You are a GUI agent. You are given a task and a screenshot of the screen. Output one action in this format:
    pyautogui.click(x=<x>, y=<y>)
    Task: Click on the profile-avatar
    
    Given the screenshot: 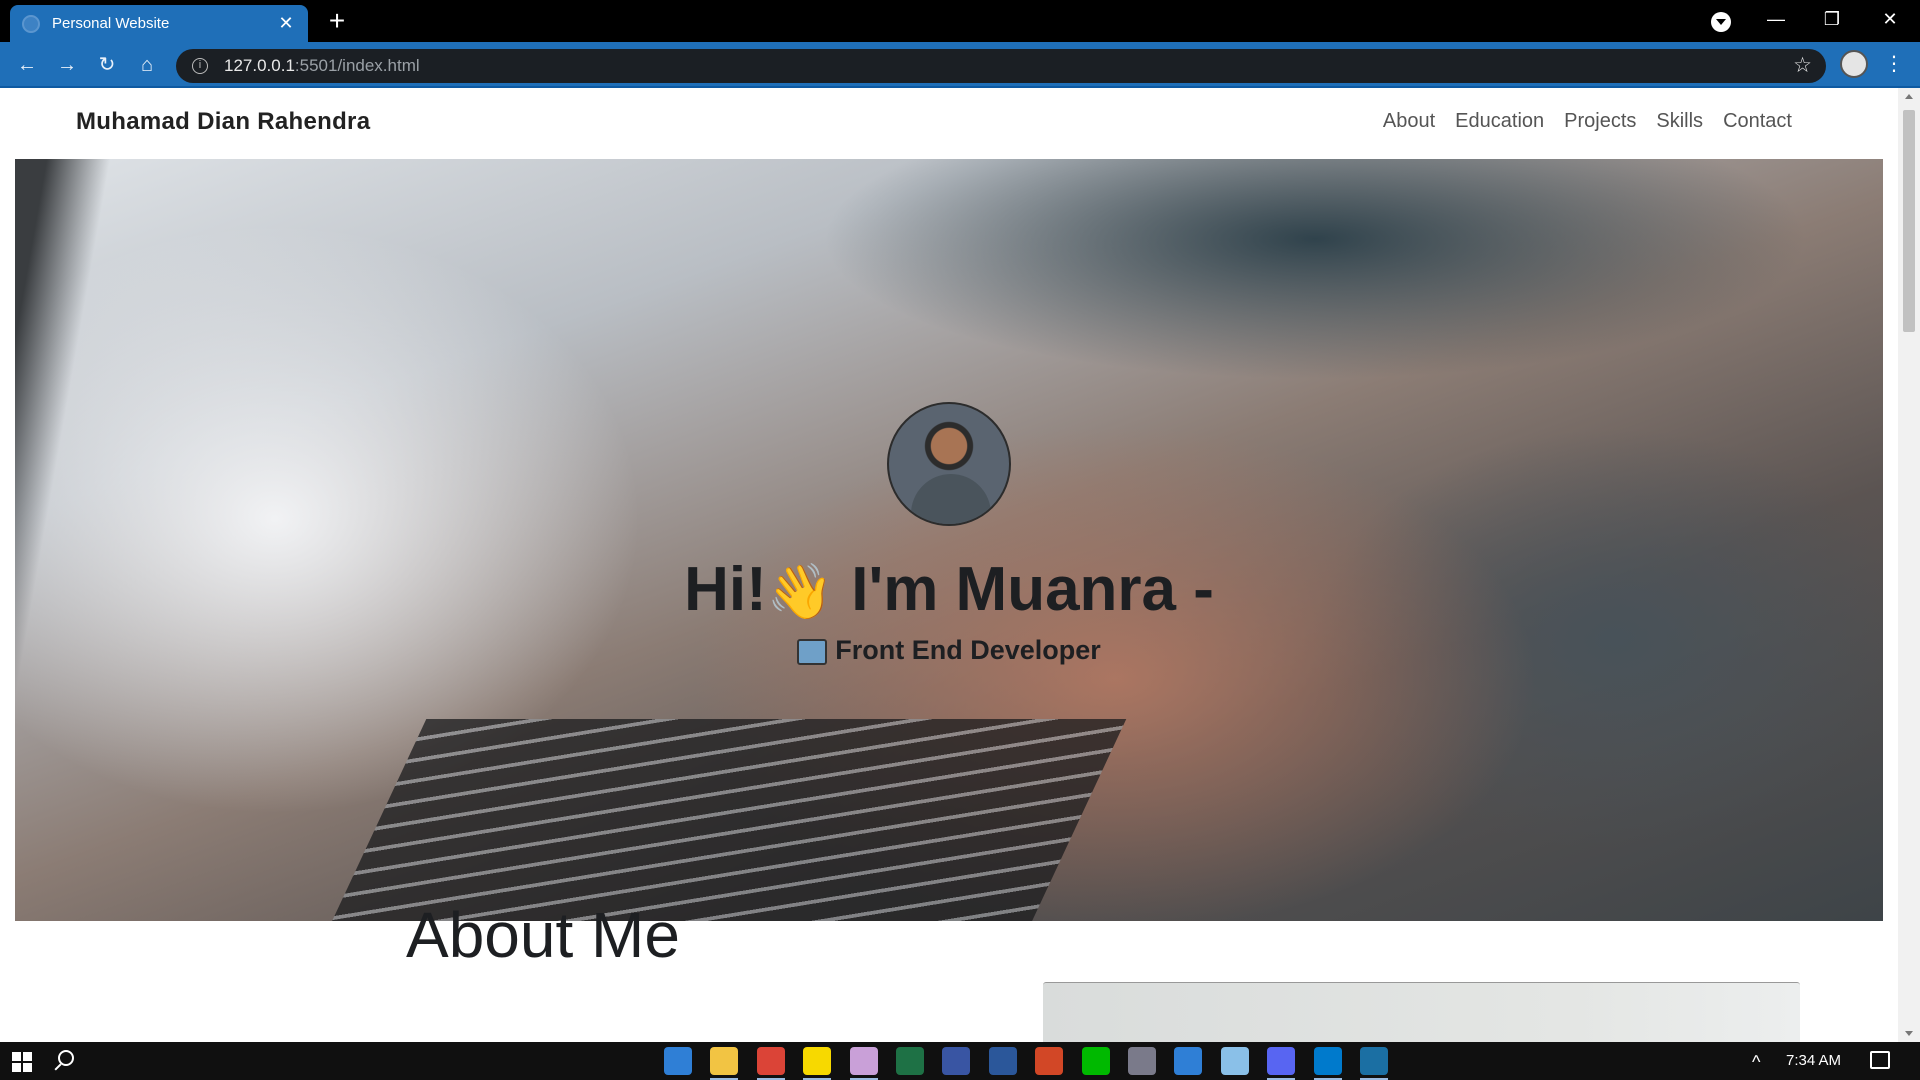 What is the action you would take?
    pyautogui.click(x=1854, y=64)
    